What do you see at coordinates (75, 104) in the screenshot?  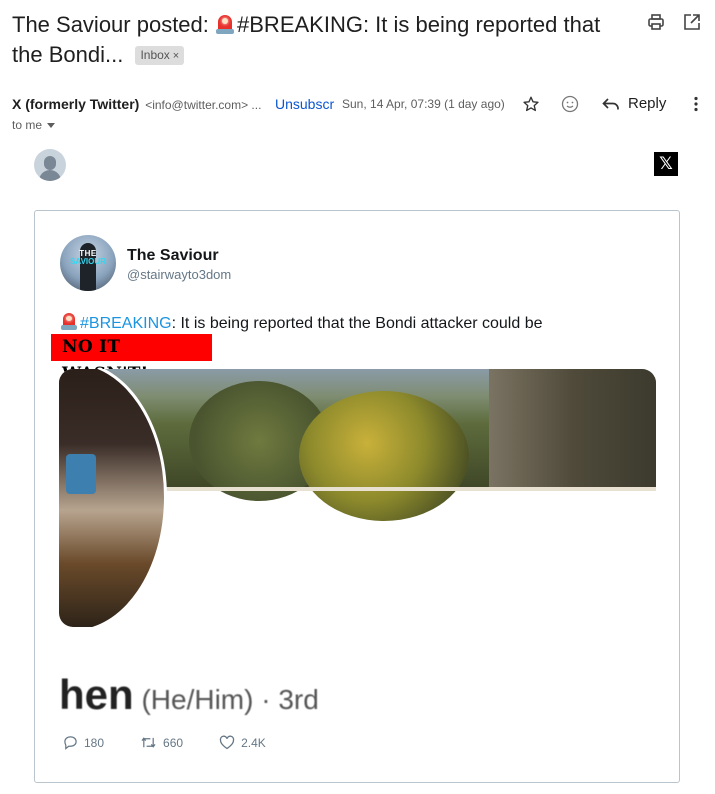 I see `sender-name: X (formerly Twitter)` at bounding box center [75, 104].